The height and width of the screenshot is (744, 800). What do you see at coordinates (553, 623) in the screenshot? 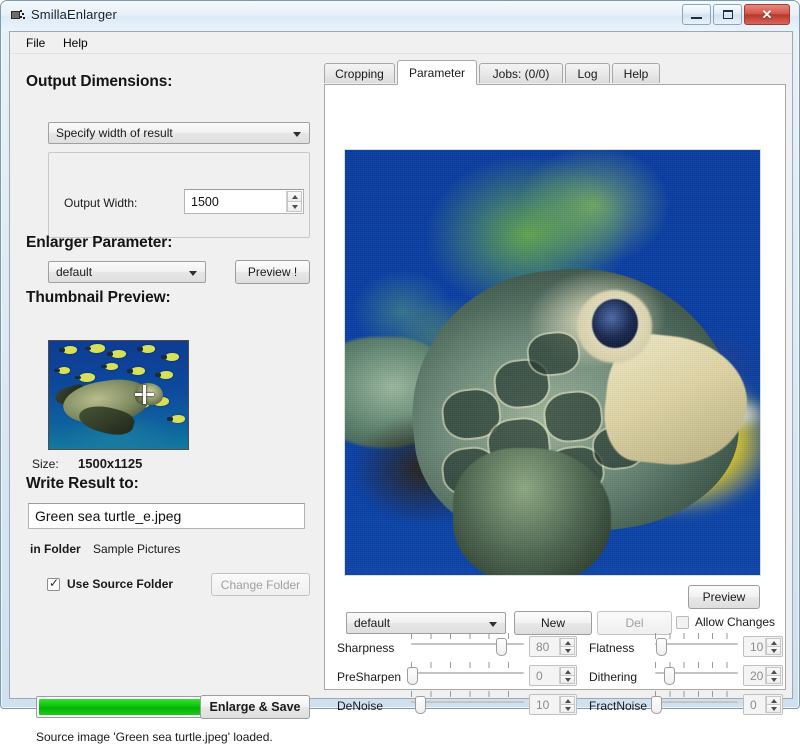
I see `new-preset-button: New` at bounding box center [553, 623].